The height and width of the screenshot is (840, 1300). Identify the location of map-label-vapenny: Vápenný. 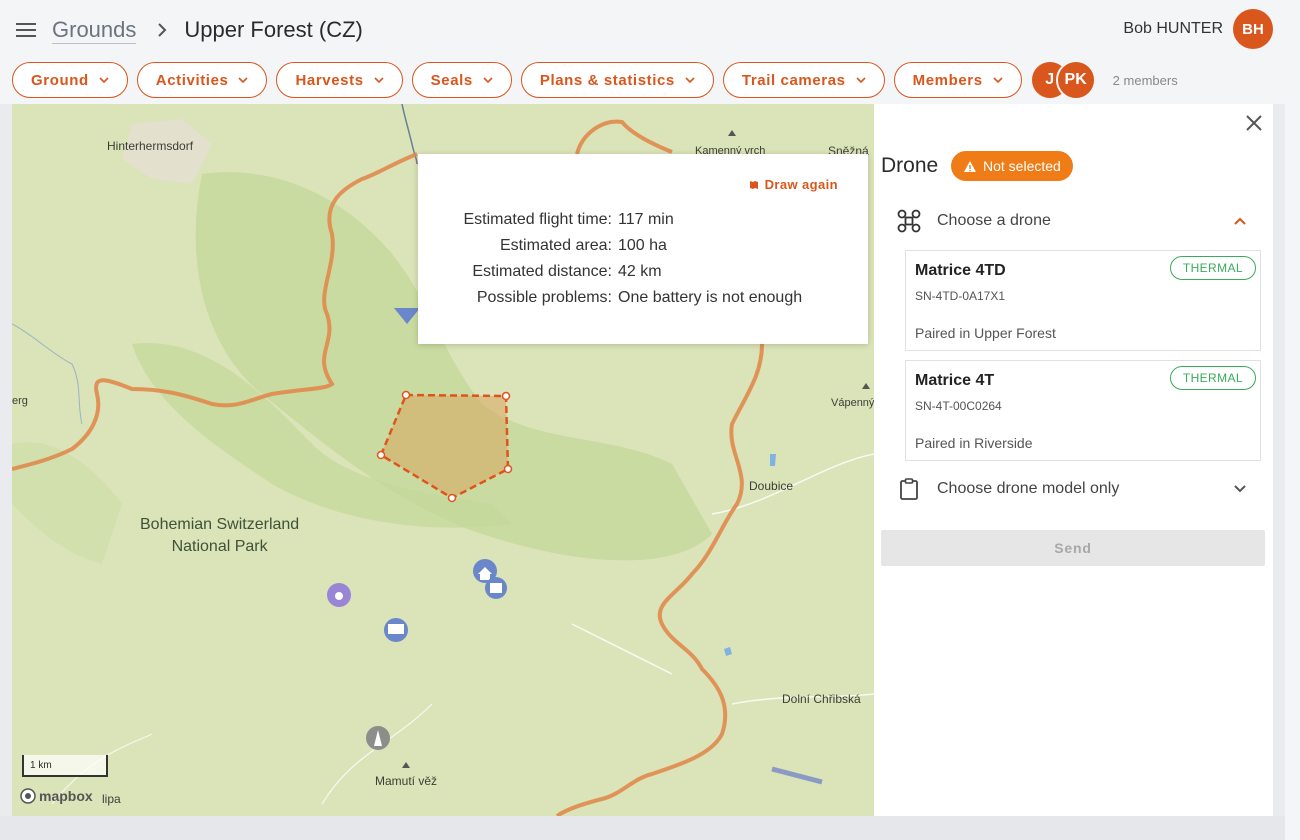
(852, 403).